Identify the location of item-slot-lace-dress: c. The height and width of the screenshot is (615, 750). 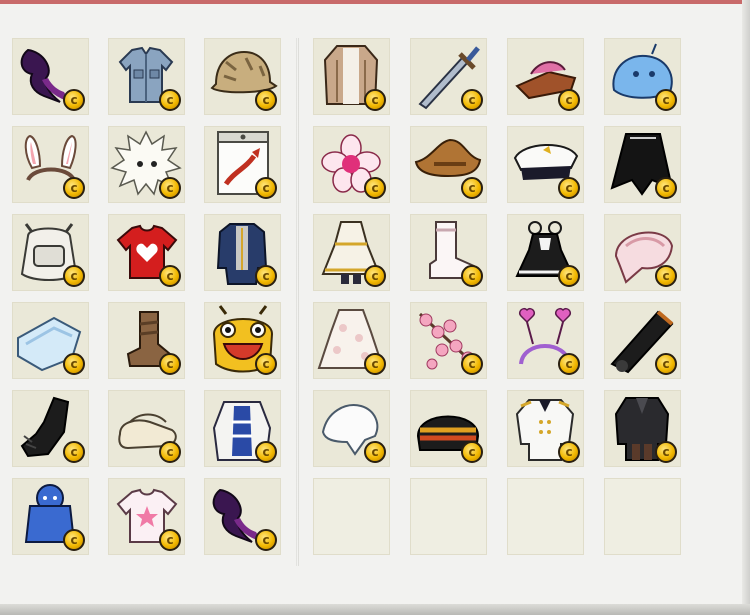
(351, 340).